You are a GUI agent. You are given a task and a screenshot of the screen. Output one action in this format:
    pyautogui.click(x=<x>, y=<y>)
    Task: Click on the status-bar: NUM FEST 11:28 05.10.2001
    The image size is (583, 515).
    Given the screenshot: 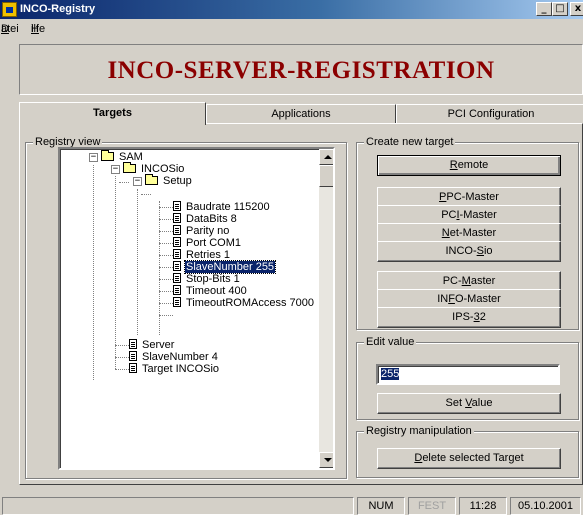 What is the action you would take?
    pyautogui.click(x=291, y=506)
    